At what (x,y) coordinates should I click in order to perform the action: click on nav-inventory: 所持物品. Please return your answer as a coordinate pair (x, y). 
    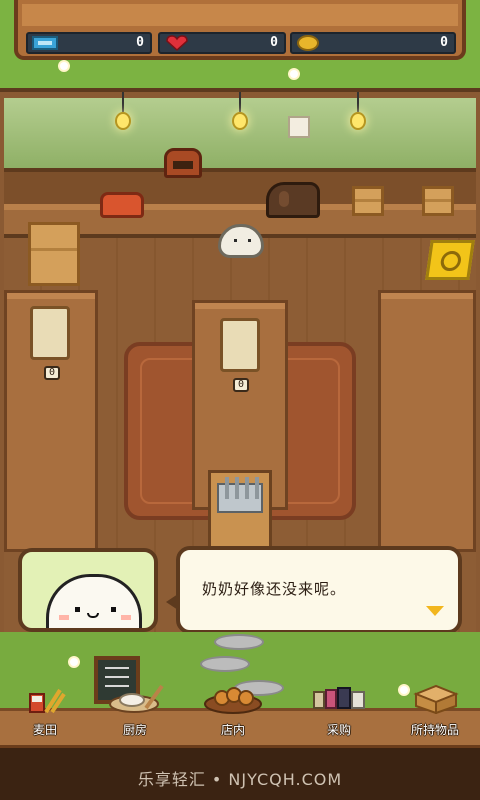
    Looking at the image, I should click on (435, 704).